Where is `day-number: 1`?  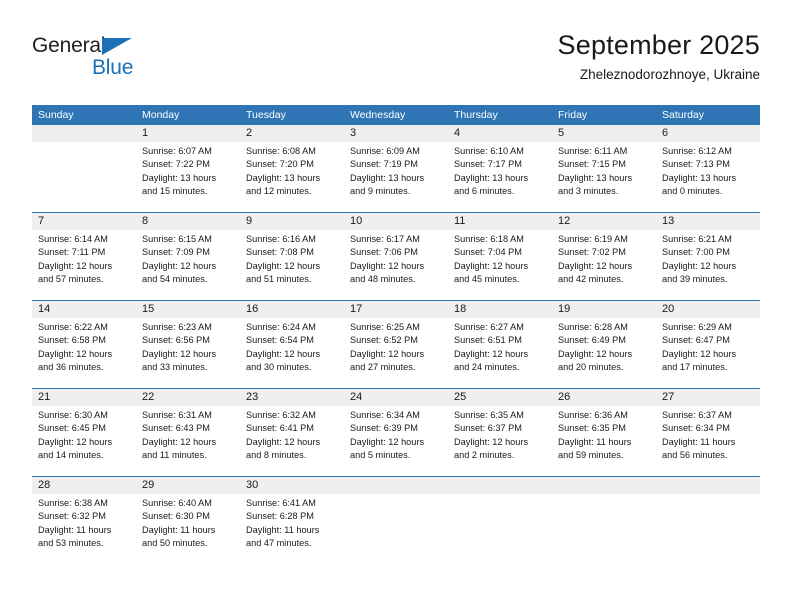 day-number: 1 is located at coordinates (145, 133).